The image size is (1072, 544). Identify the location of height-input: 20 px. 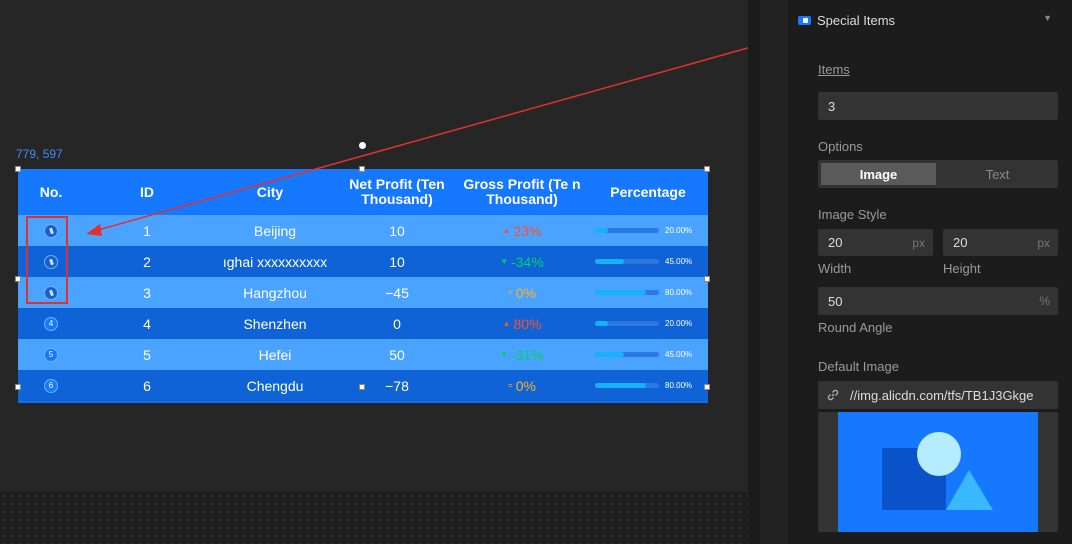
(1000, 242).